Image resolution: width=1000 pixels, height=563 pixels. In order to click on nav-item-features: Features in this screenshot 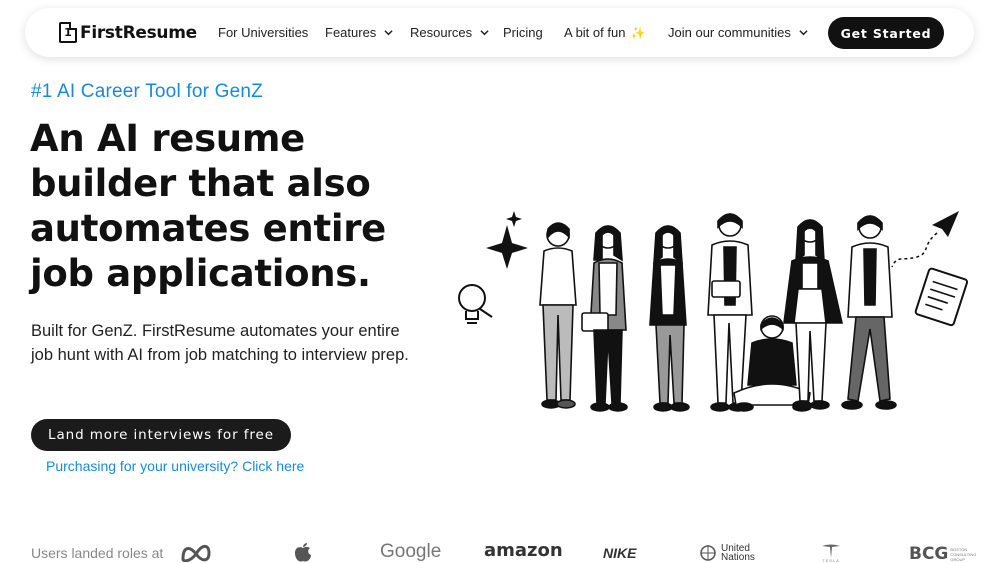, I will do `click(359, 32)`.